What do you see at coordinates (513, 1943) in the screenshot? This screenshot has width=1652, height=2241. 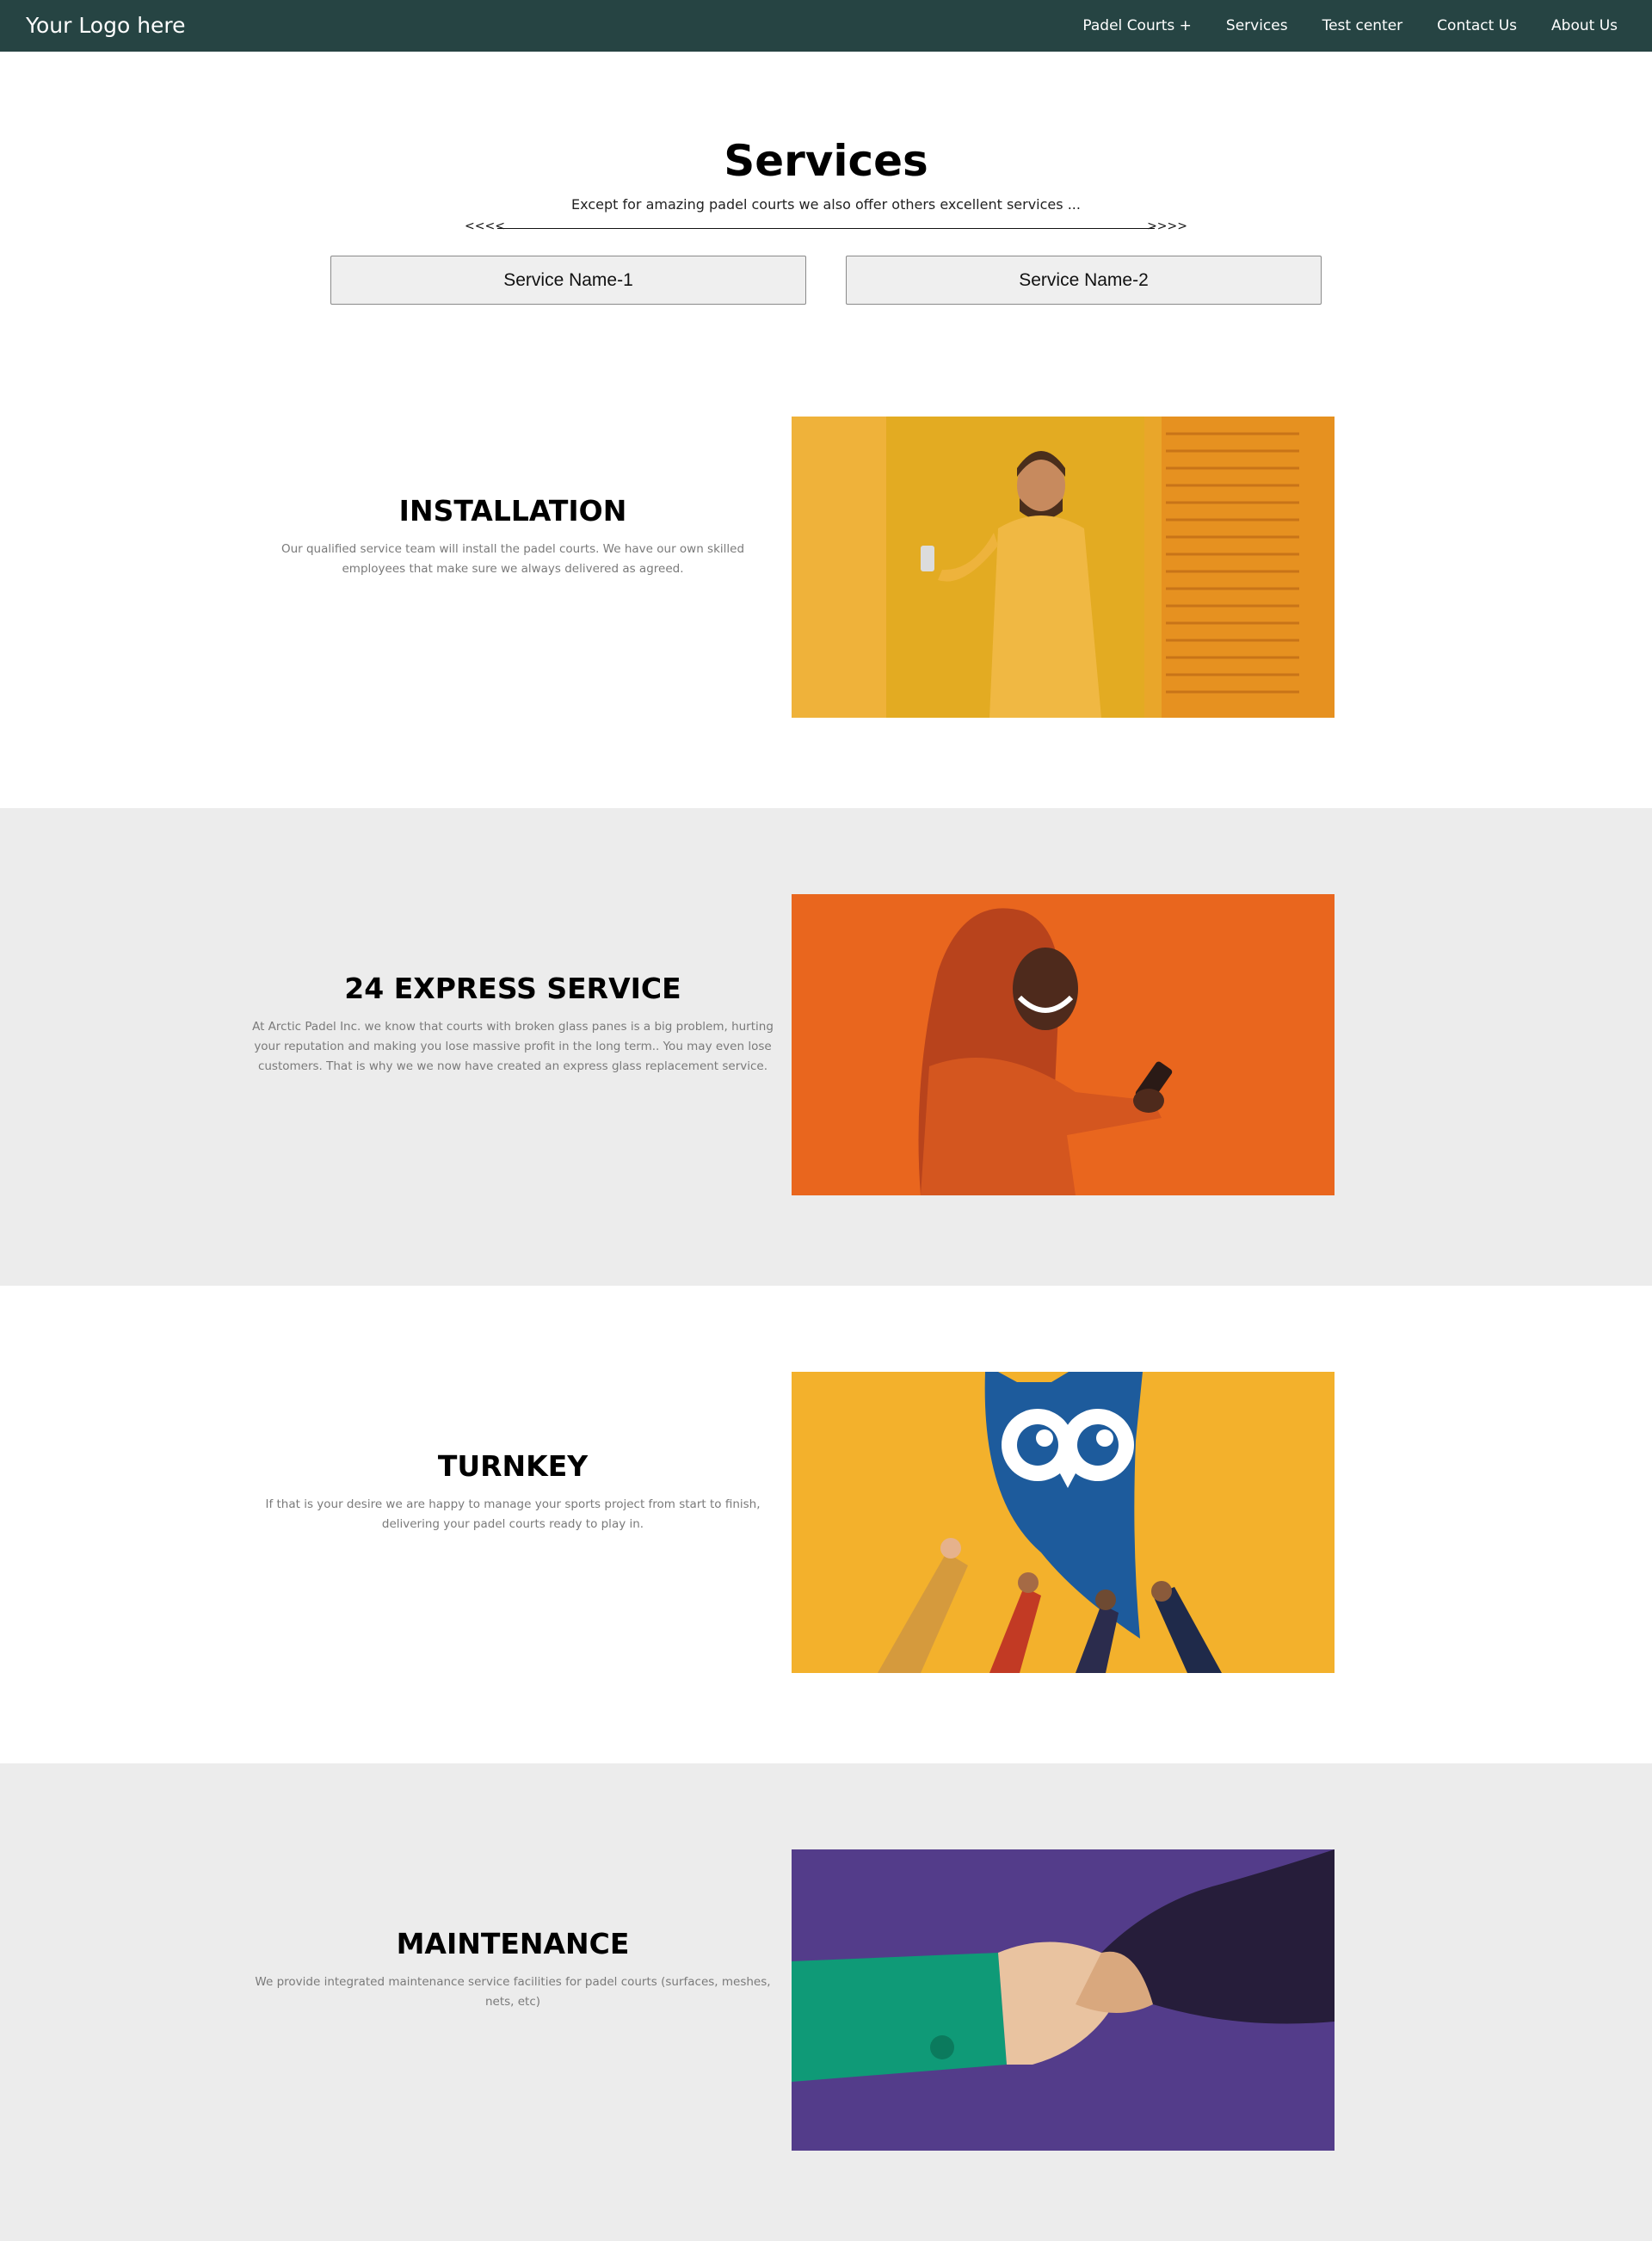 I see `section-heading: MAINTENANCE` at bounding box center [513, 1943].